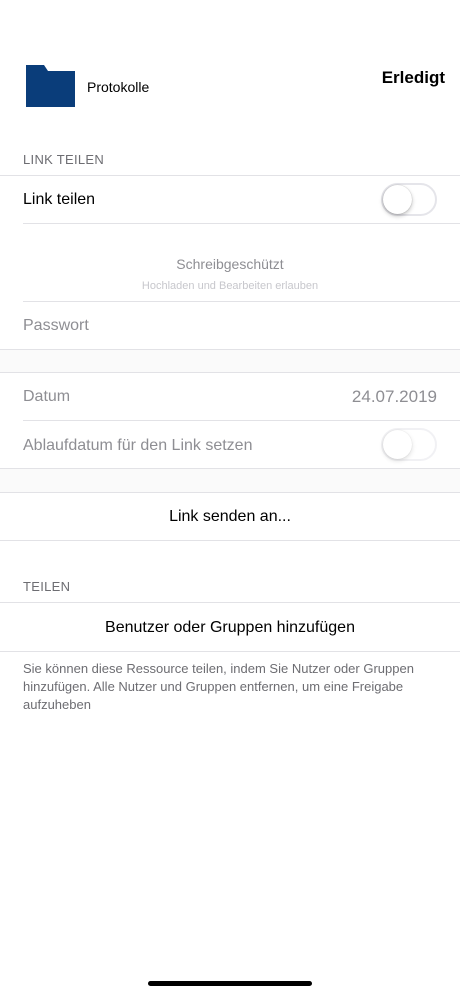  I want to click on date-row: Datum 24.07.2019, so click(230, 396).